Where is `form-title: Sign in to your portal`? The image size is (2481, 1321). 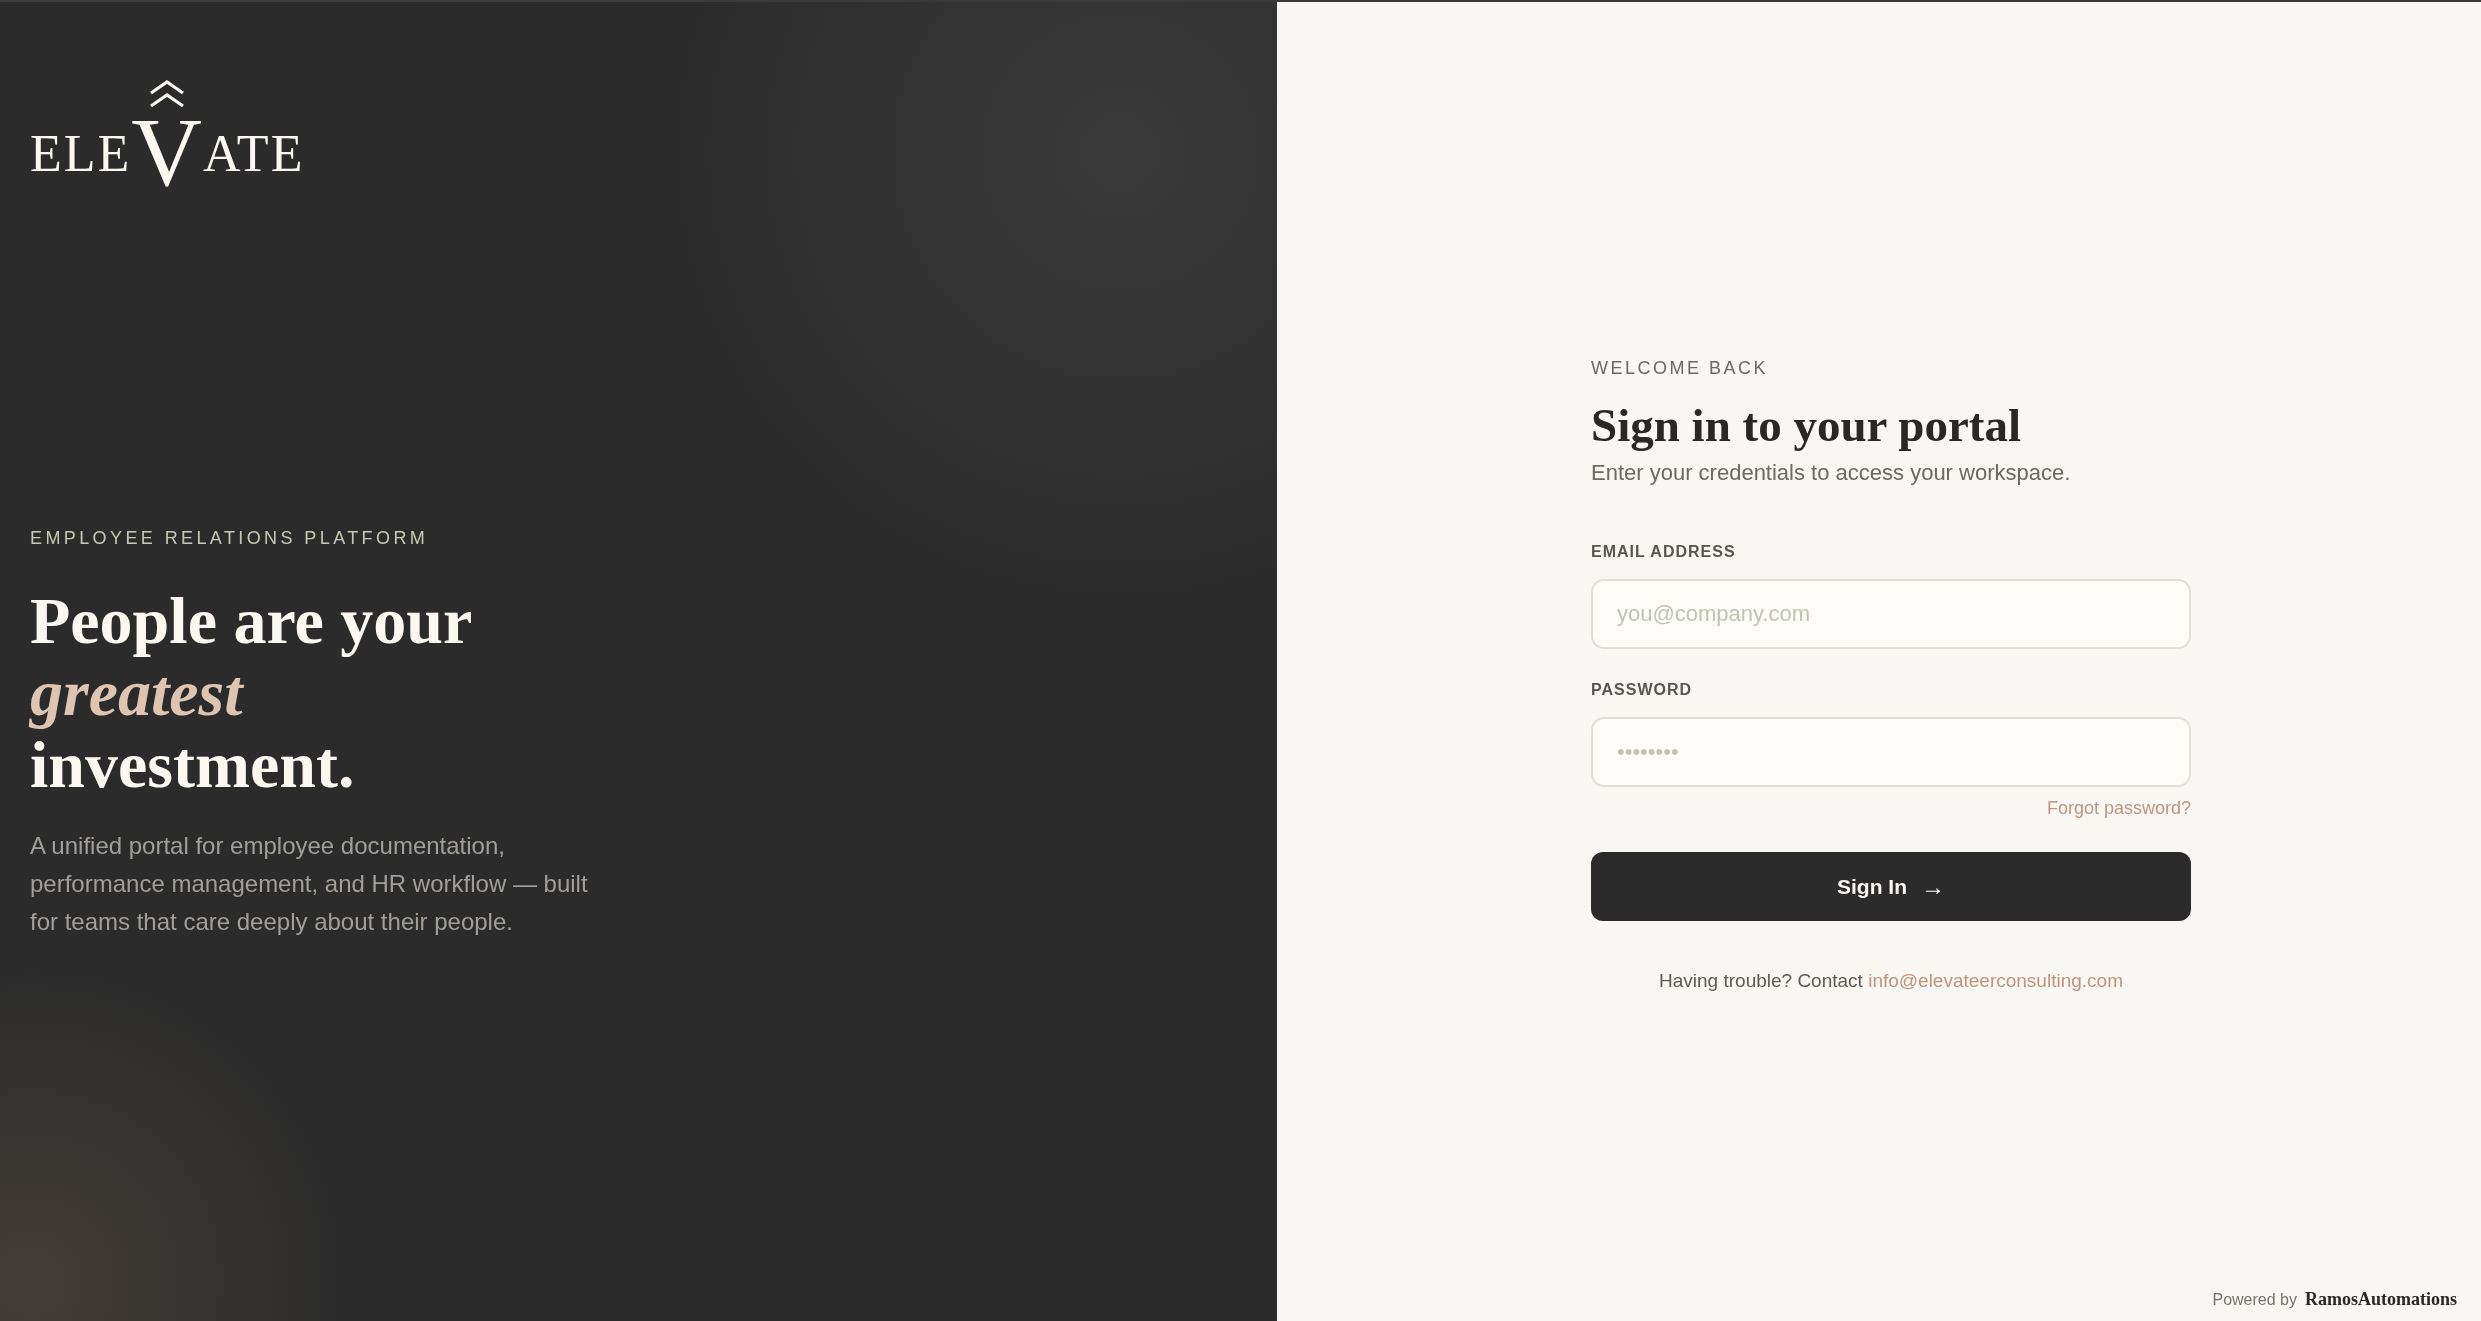
form-title: Sign in to your portal is located at coordinates (1807, 425).